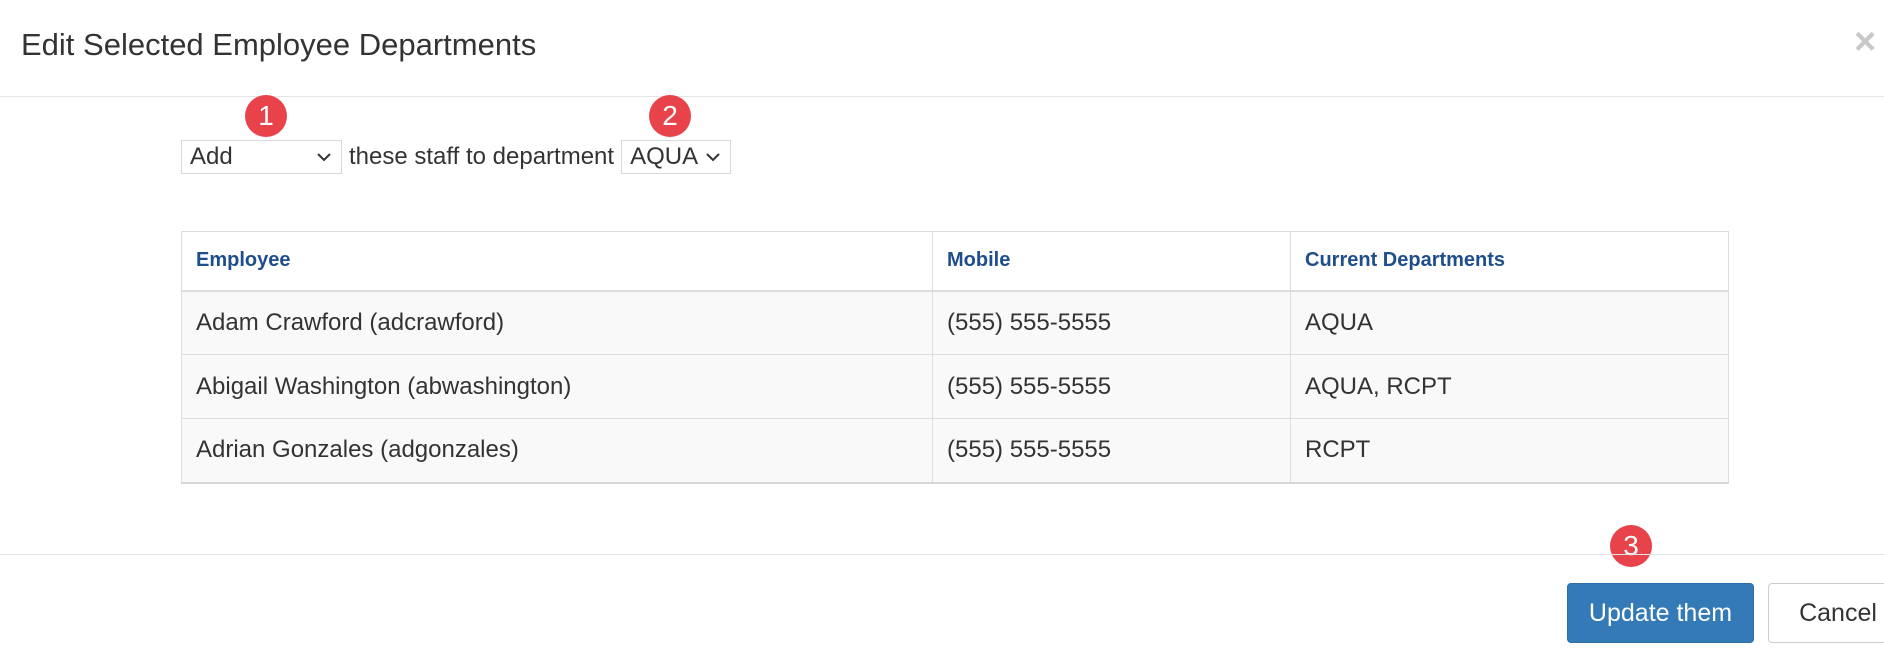 This screenshot has width=1884, height=648. What do you see at coordinates (670, 116) in the screenshot?
I see `annotation-badge-2: 2` at bounding box center [670, 116].